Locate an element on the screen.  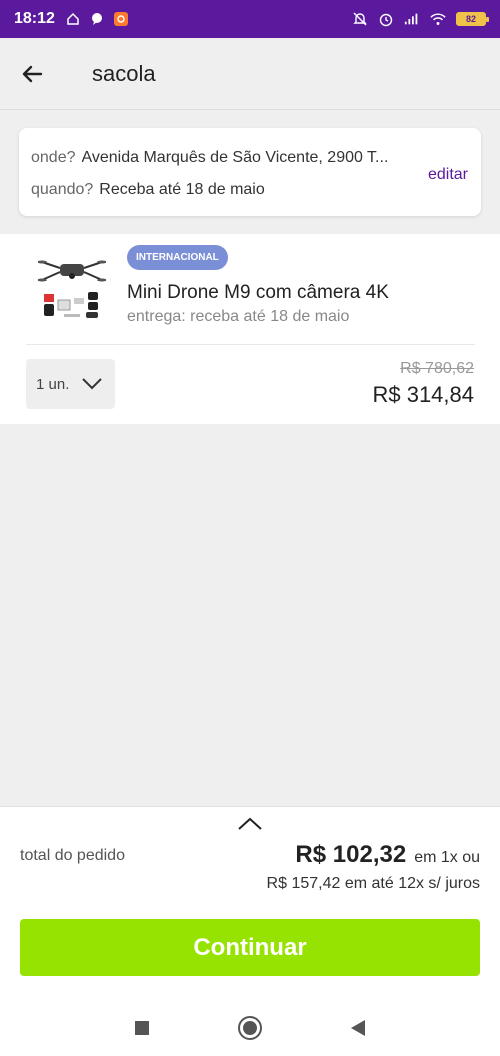
when-label: quando? is located at coordinates (62, 189).